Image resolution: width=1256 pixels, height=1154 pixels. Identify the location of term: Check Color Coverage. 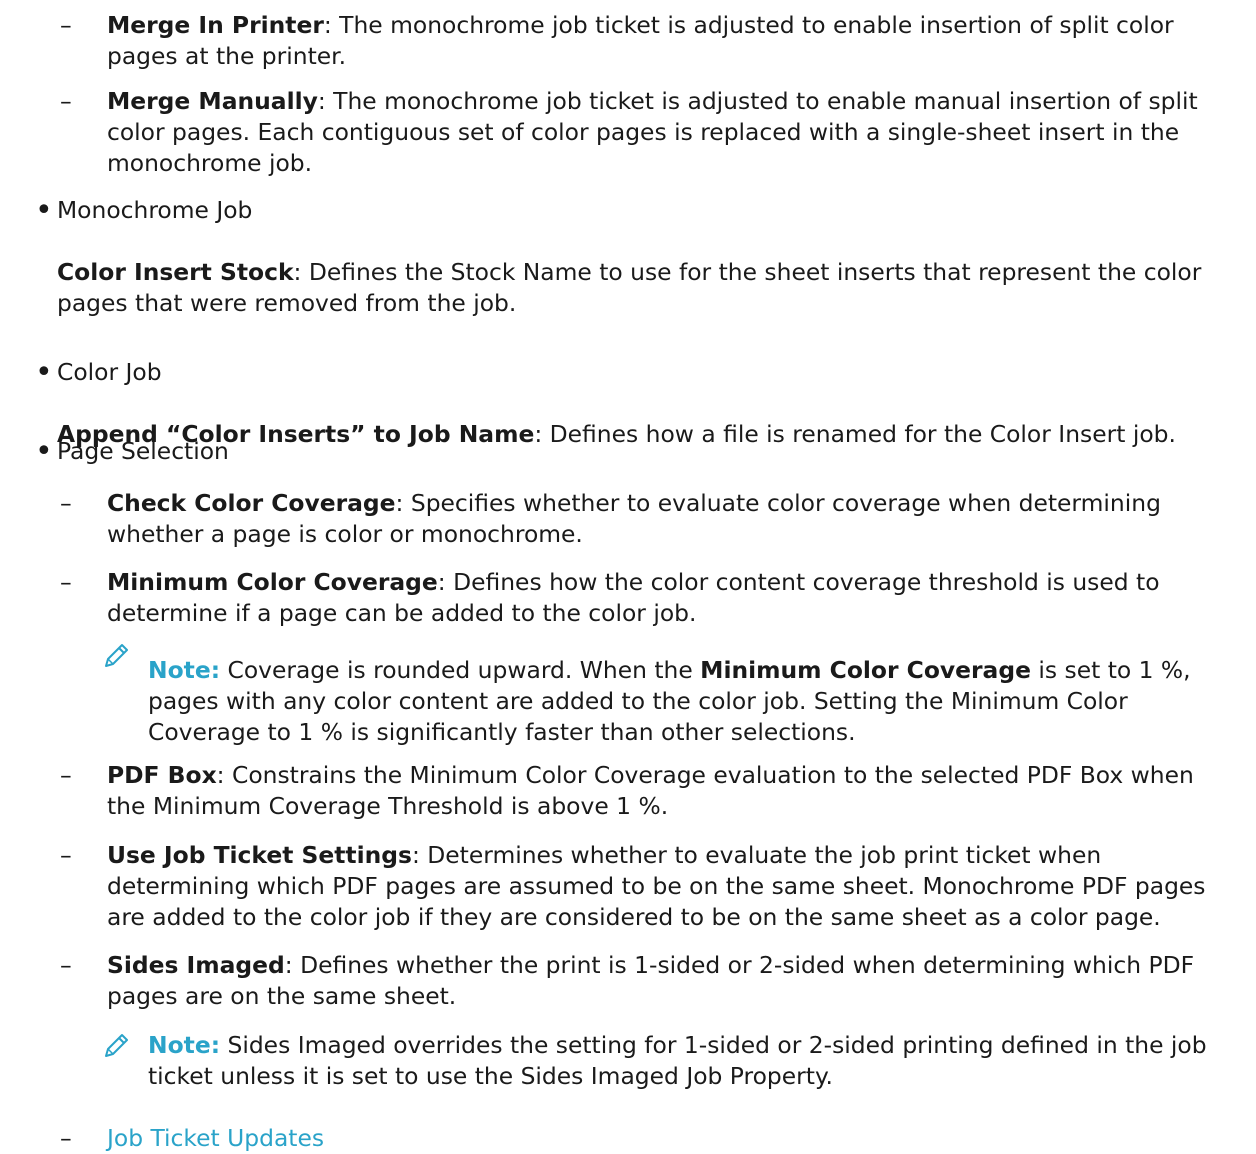
(251, 503).